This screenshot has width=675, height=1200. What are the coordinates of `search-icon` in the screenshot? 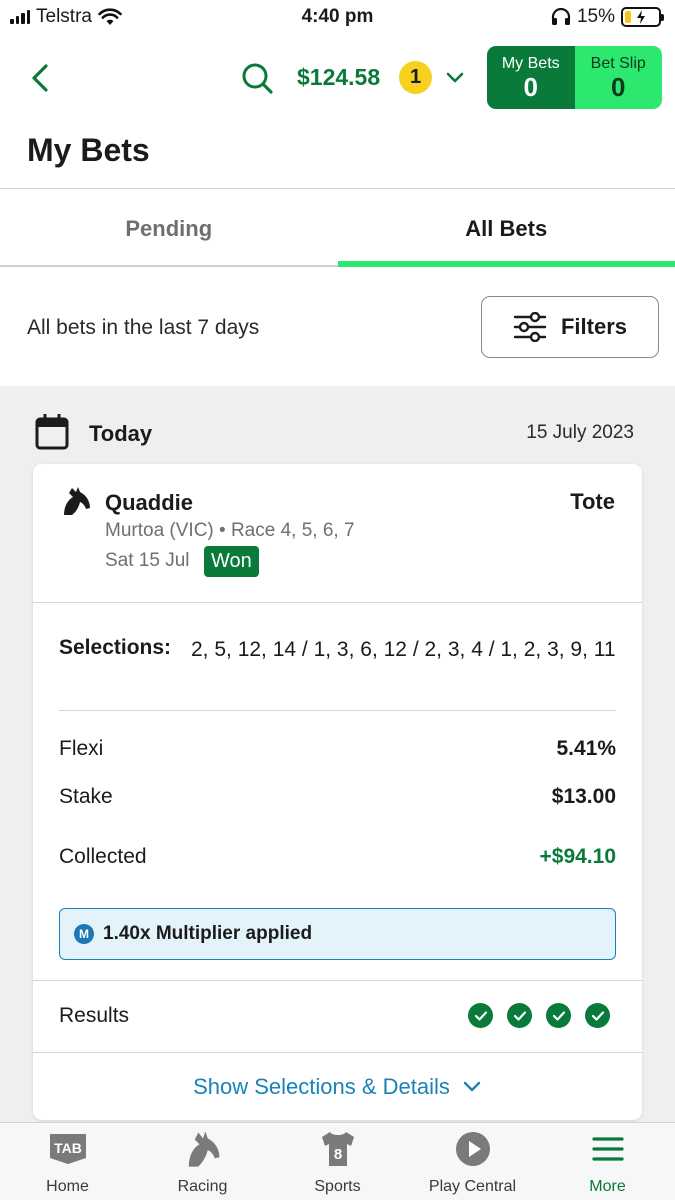 It's located at (257, 78).